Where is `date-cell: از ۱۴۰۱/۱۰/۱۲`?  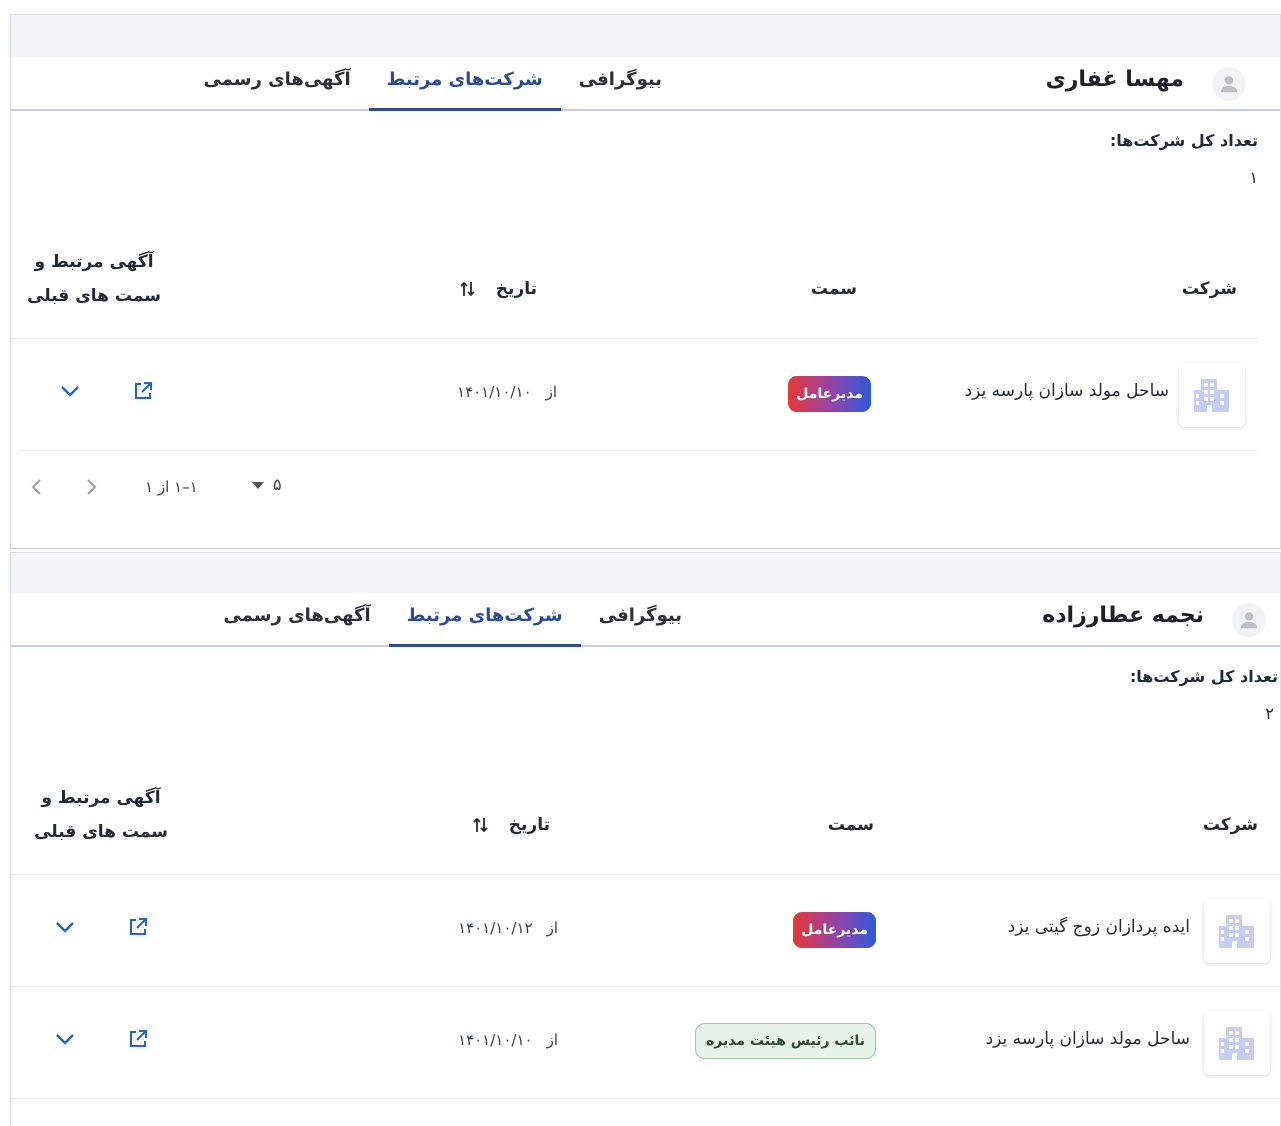 date-cell: از ۱۴۰۱/۱۰/۱۲ is located at coordinates (508, 928).